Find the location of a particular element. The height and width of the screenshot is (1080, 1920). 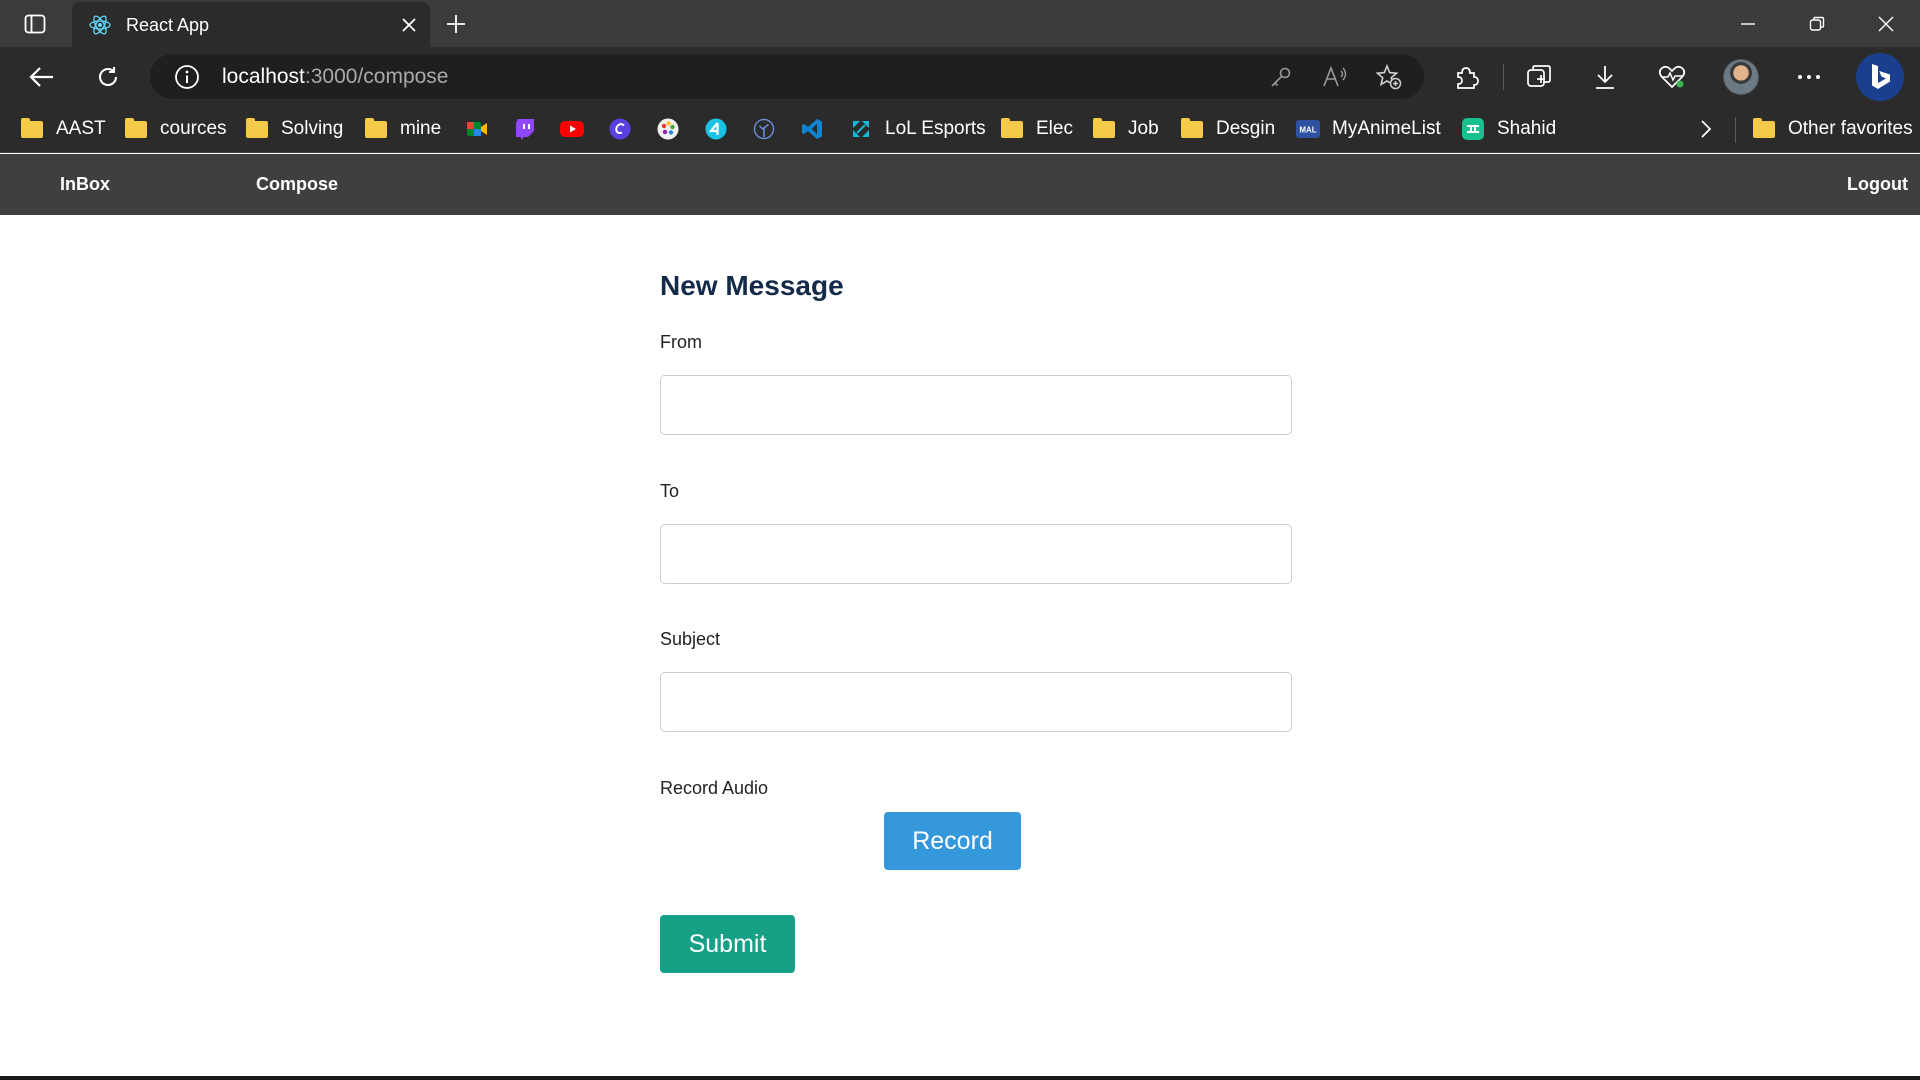

tree-icon is located at coordinates (764, 129).